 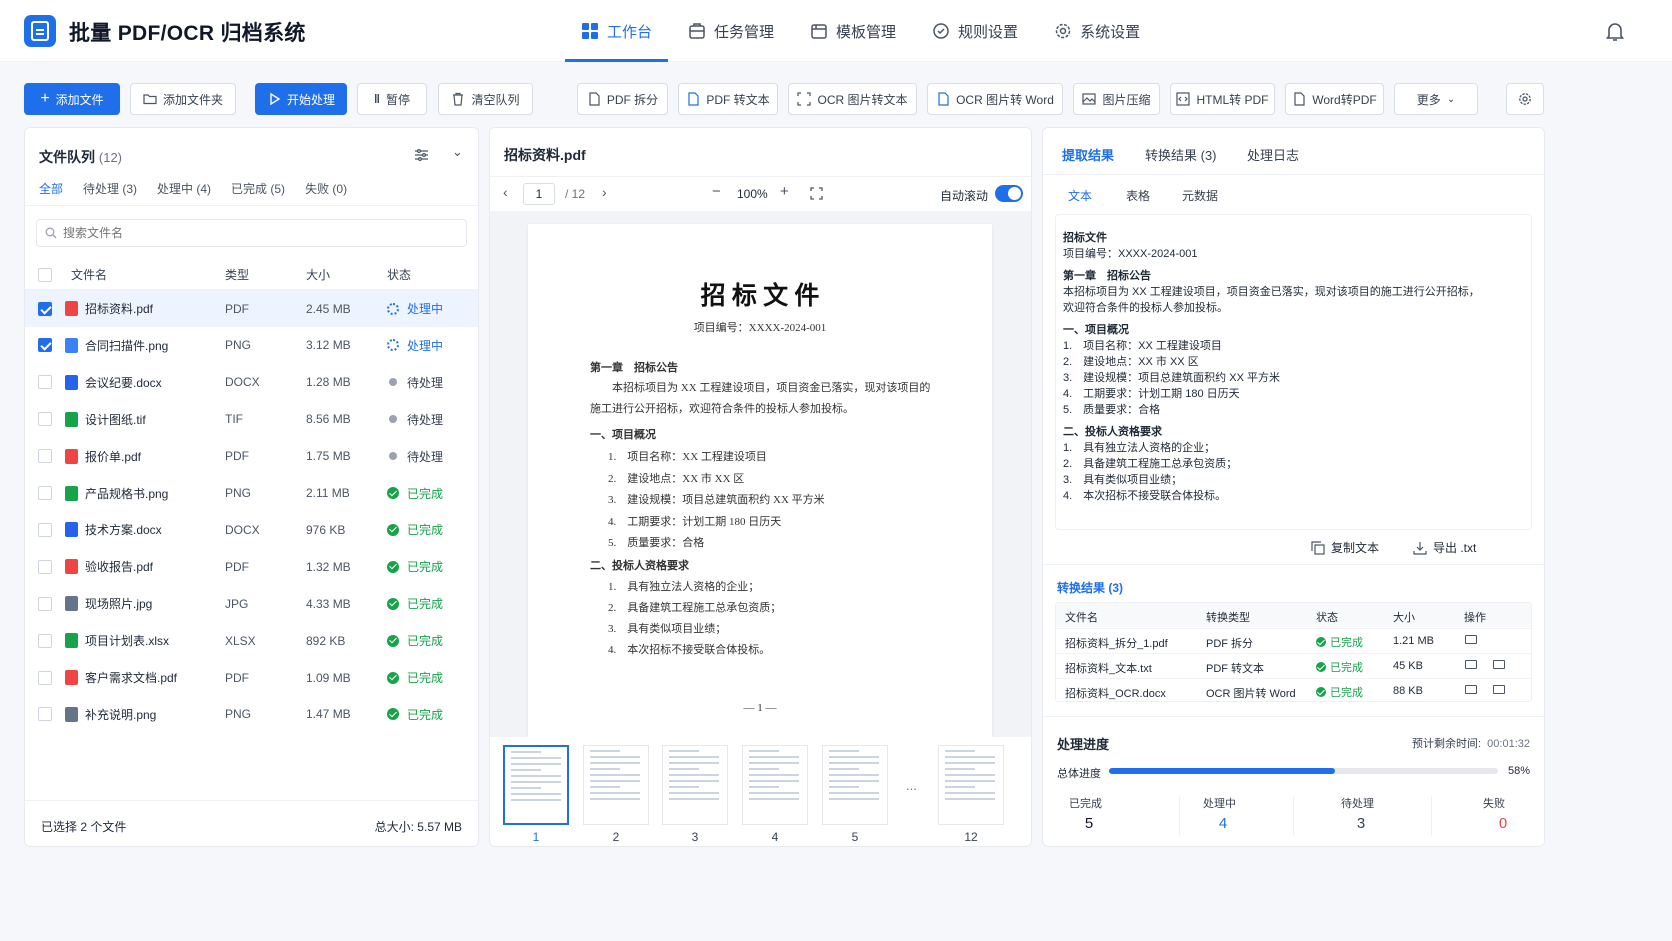 I want to click on result-tab: 转换结果 (3), so click(x=1181, y=154).